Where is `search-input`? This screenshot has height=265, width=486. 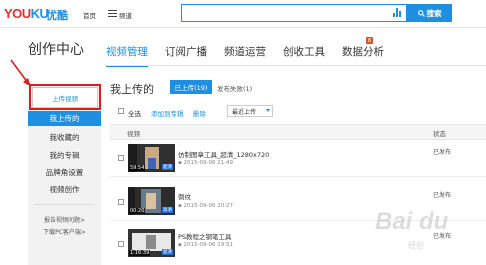
search-input is located at coordinates (294, 13).